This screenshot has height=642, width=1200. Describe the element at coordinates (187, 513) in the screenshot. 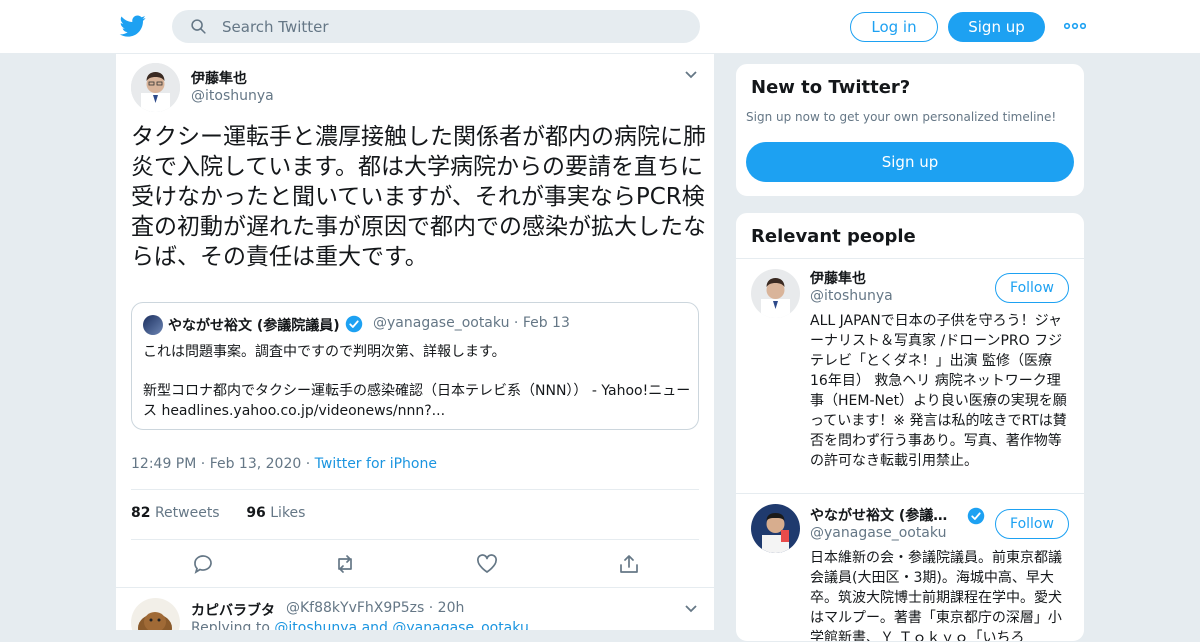

I see `retweets-label: Retweets` at that location.